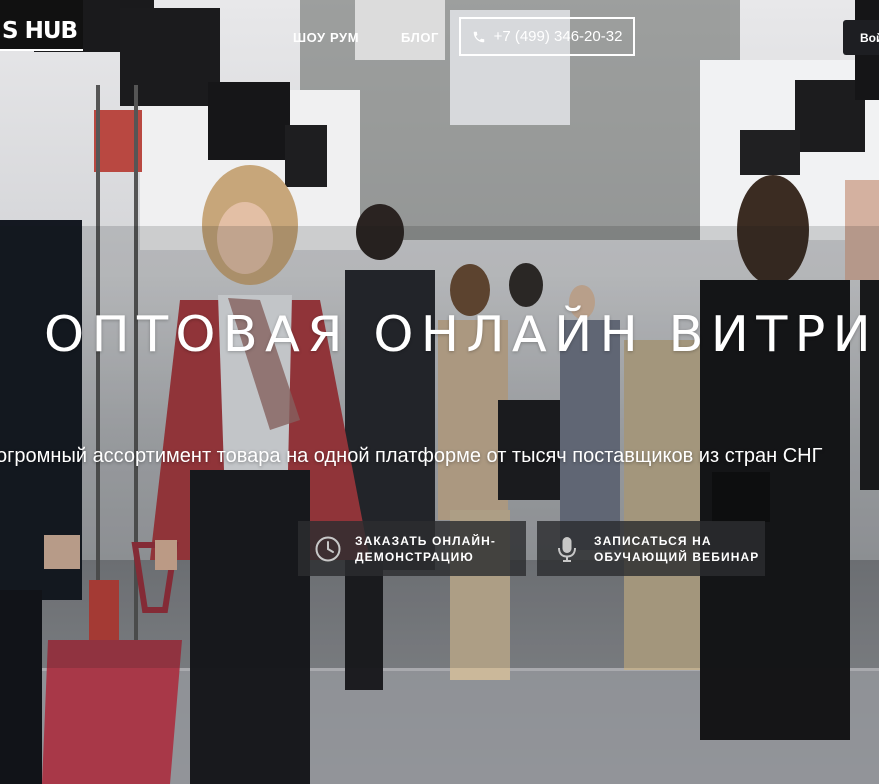  What do you see at coordinates (478, 36) in the screenshot?
I see `phone-icon` at bounding box center [478, 36].